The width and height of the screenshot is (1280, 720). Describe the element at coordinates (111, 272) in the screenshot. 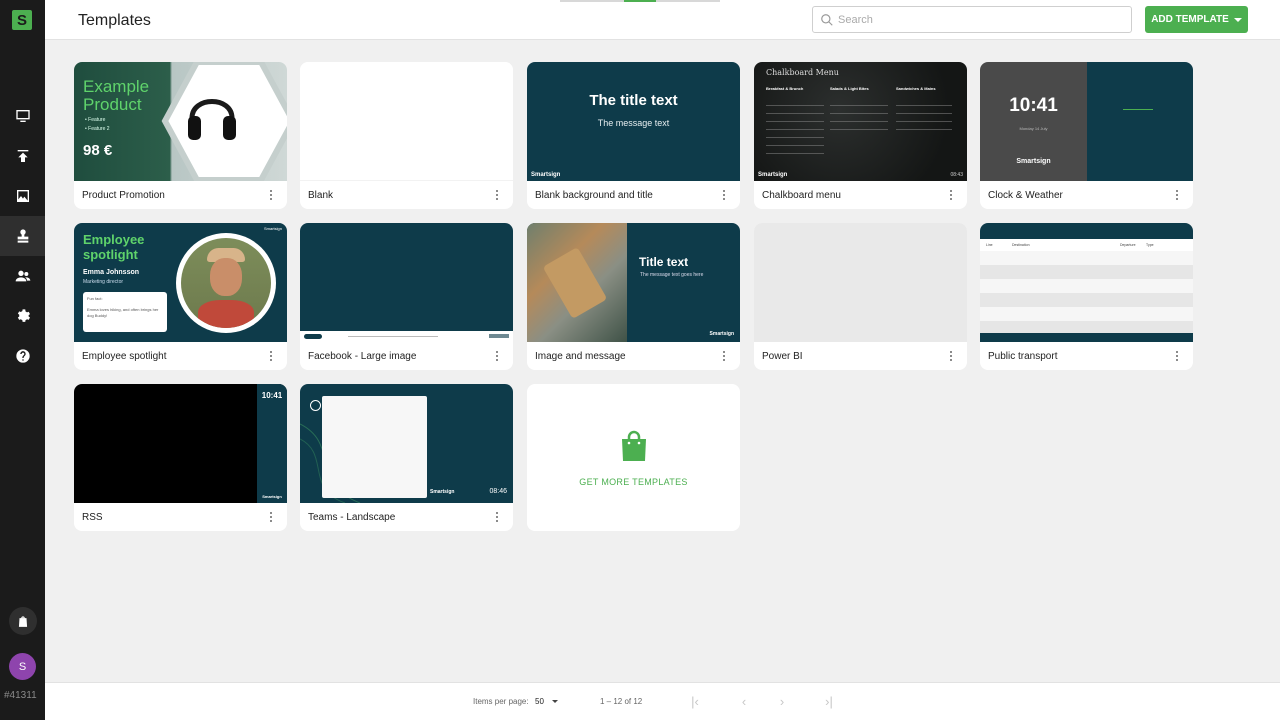

I see `employee-name: Emma Johnsson` at that location.